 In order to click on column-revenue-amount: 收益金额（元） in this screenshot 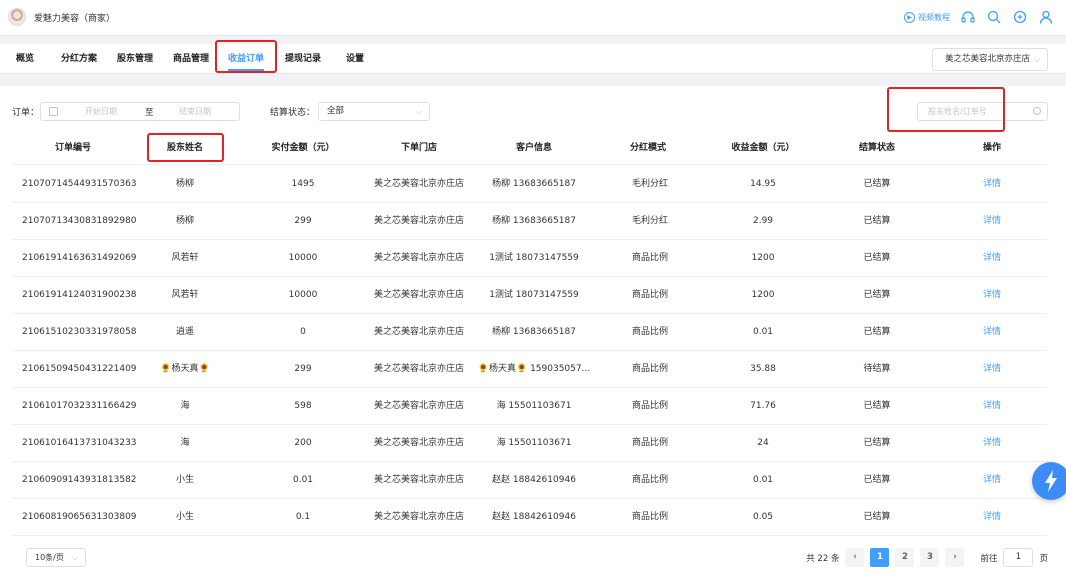, I will do `click(763, 148)`.